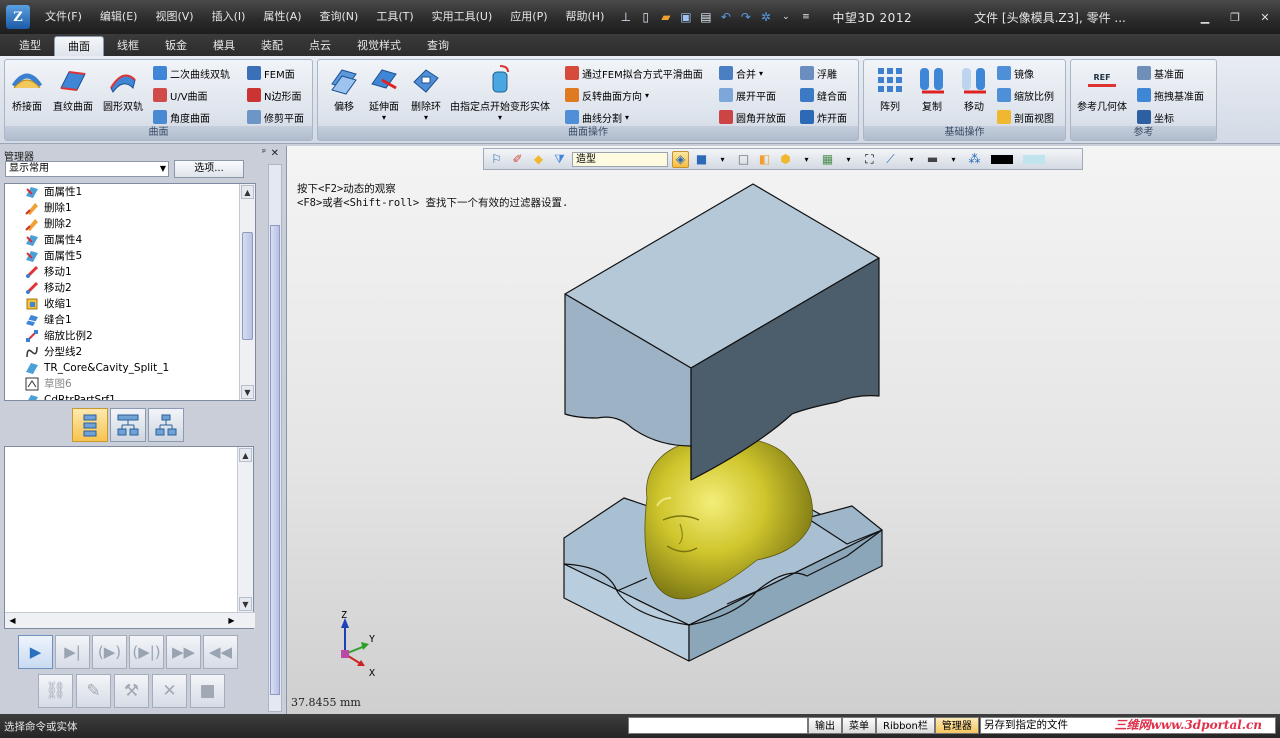  Describe the element at coordinates (528, 17) in the screenshot. I see `menu-apps: 应用(P)` at that location.